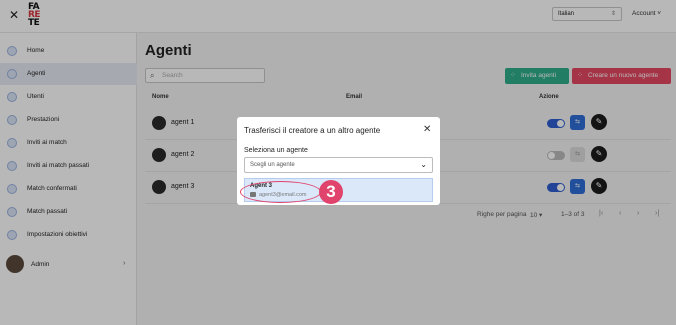 This screenshot has height=325, width=676. I want to click on close-icon: ✕, so click(427, 129).